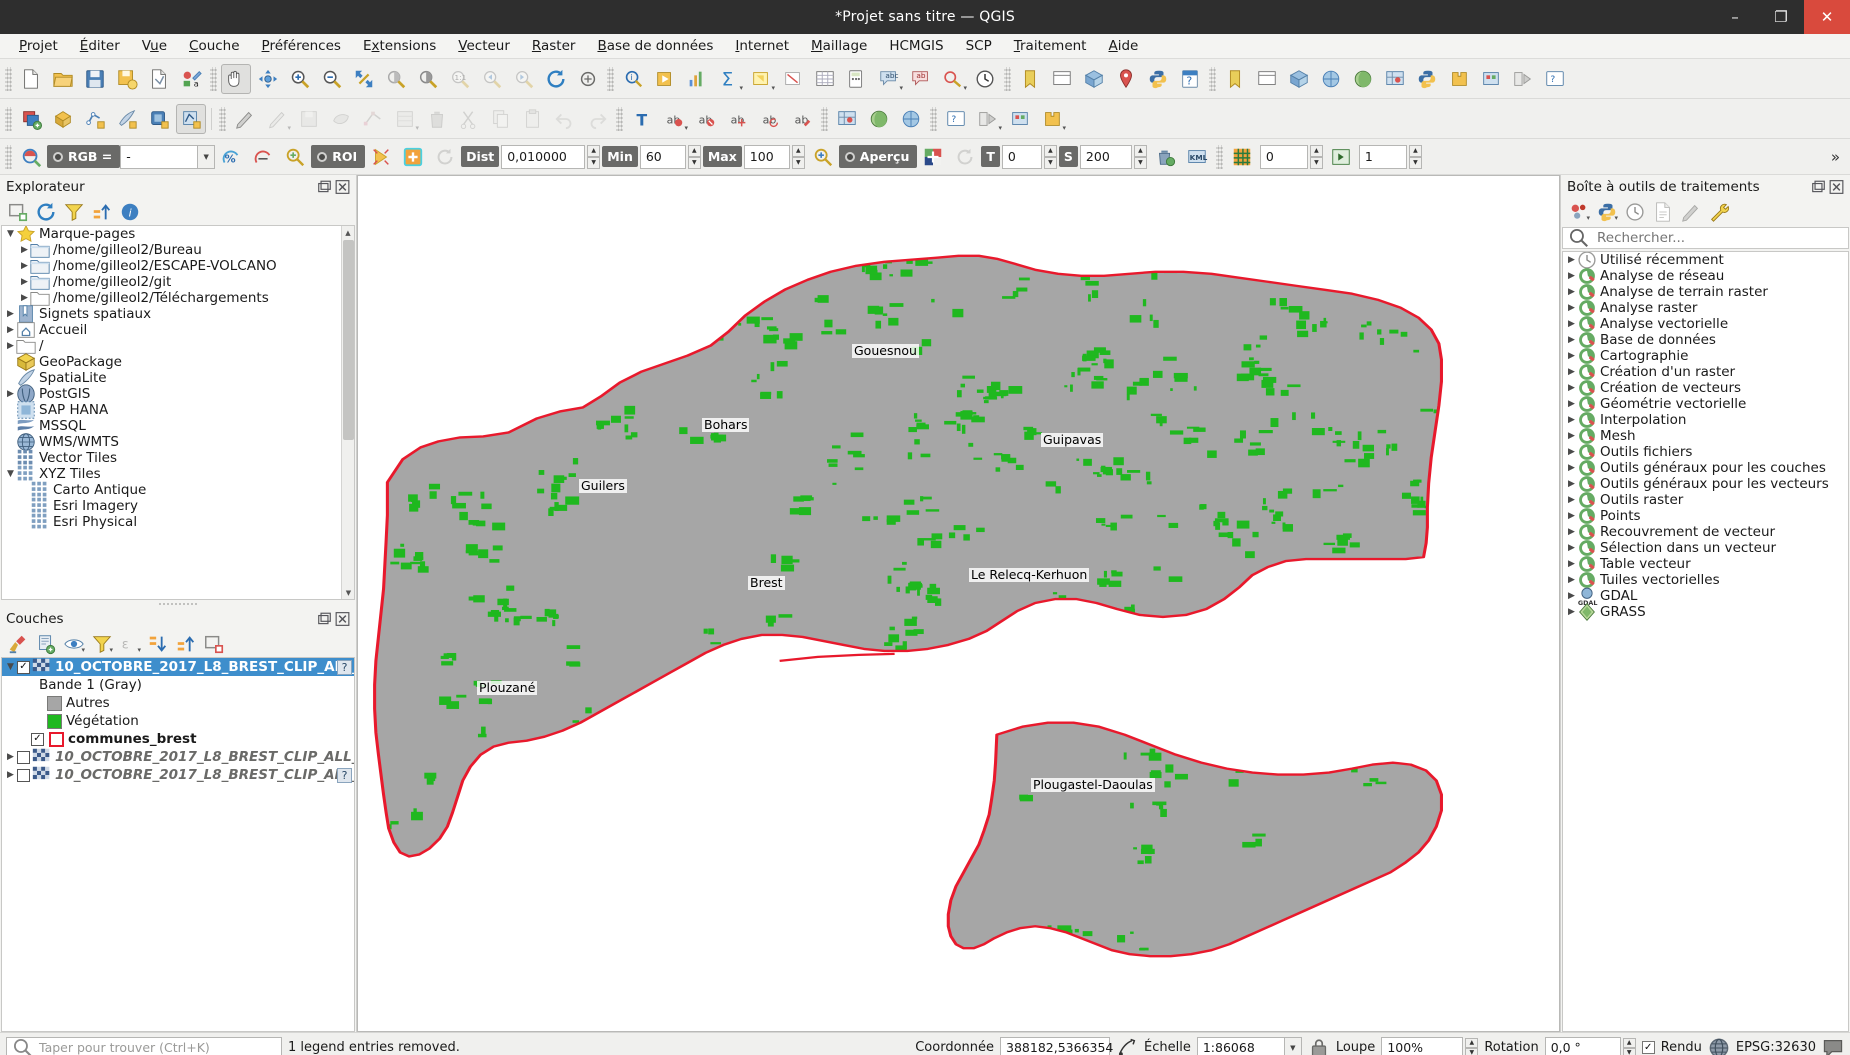  Describe the element at coordinates (839, 46) in the screenshot. I see `menu-item-maillage: Maillage` at that location.